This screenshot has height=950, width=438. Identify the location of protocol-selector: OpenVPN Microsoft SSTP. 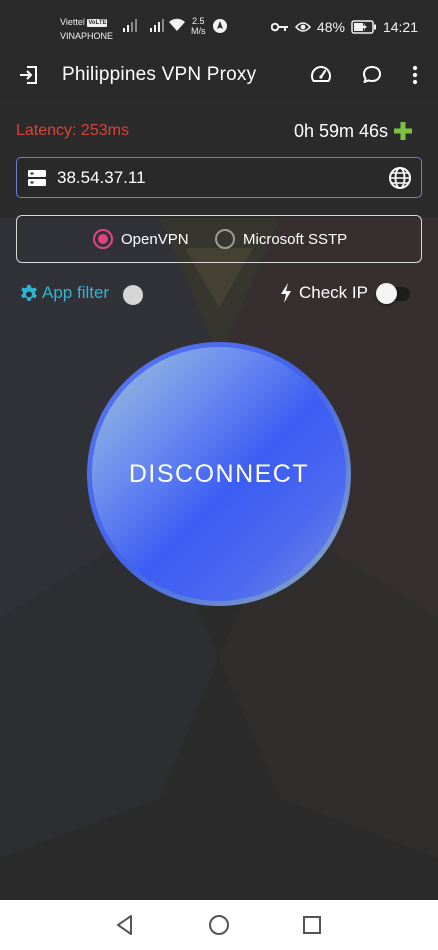
(219, 239).